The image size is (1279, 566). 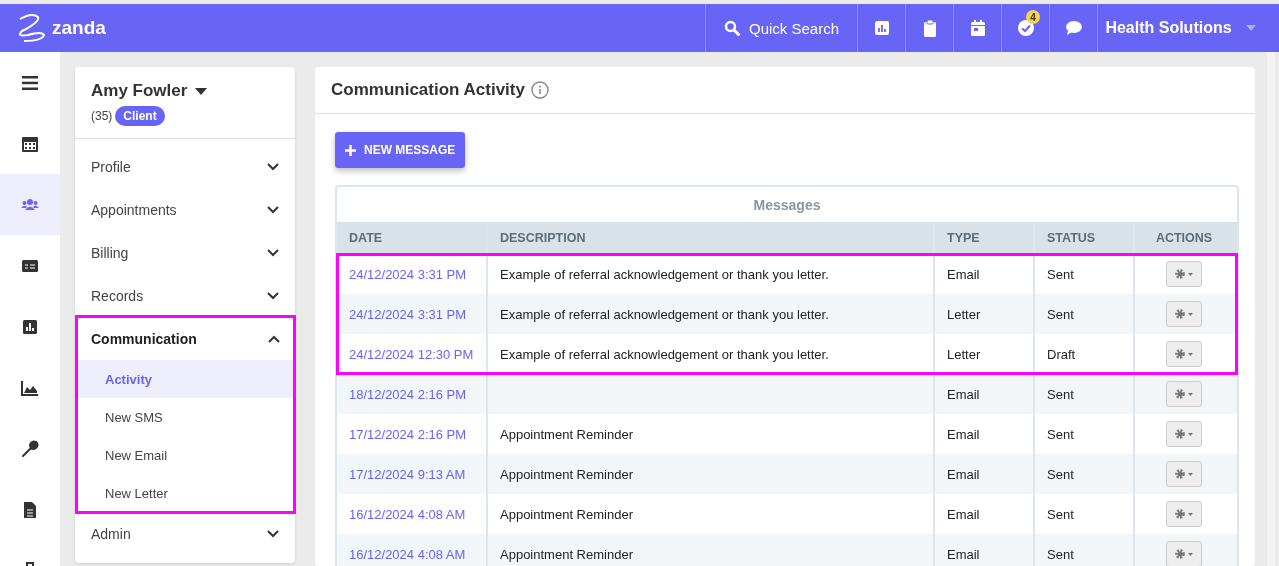 What do you see at coordinates (1025, 28) in the screenshot?
I see `check-icon` at bounding box center [1025, 28].